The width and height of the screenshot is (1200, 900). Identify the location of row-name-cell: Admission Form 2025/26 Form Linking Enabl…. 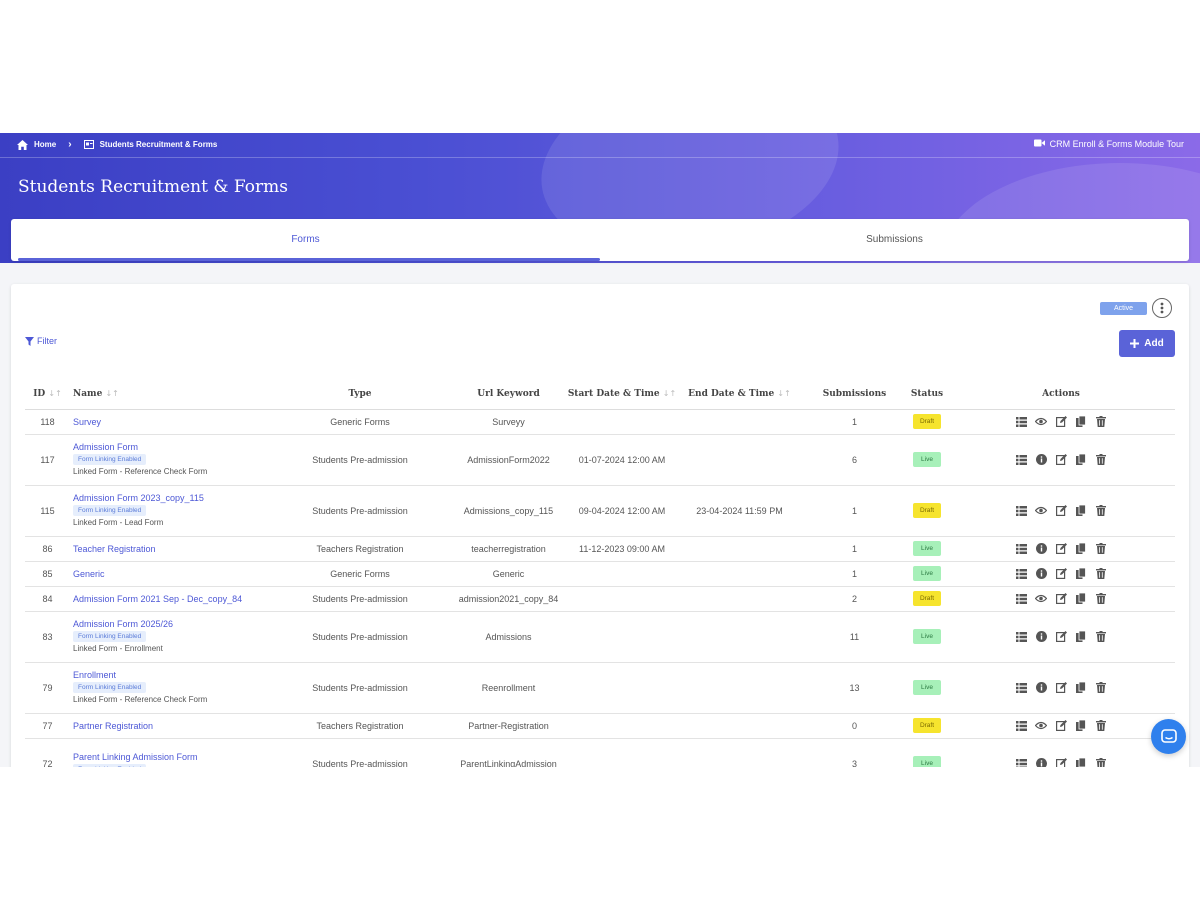
(170, 637).